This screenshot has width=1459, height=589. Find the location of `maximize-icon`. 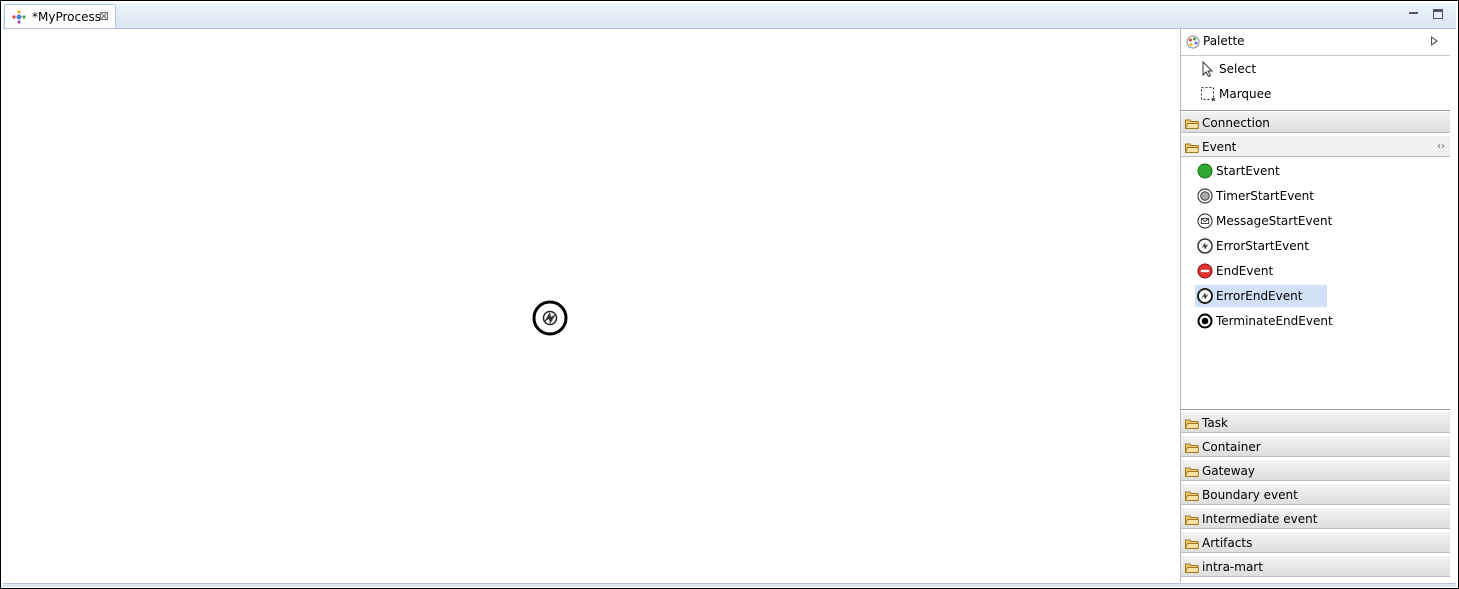

maximize-icon is located at coordinates (1438, 14).